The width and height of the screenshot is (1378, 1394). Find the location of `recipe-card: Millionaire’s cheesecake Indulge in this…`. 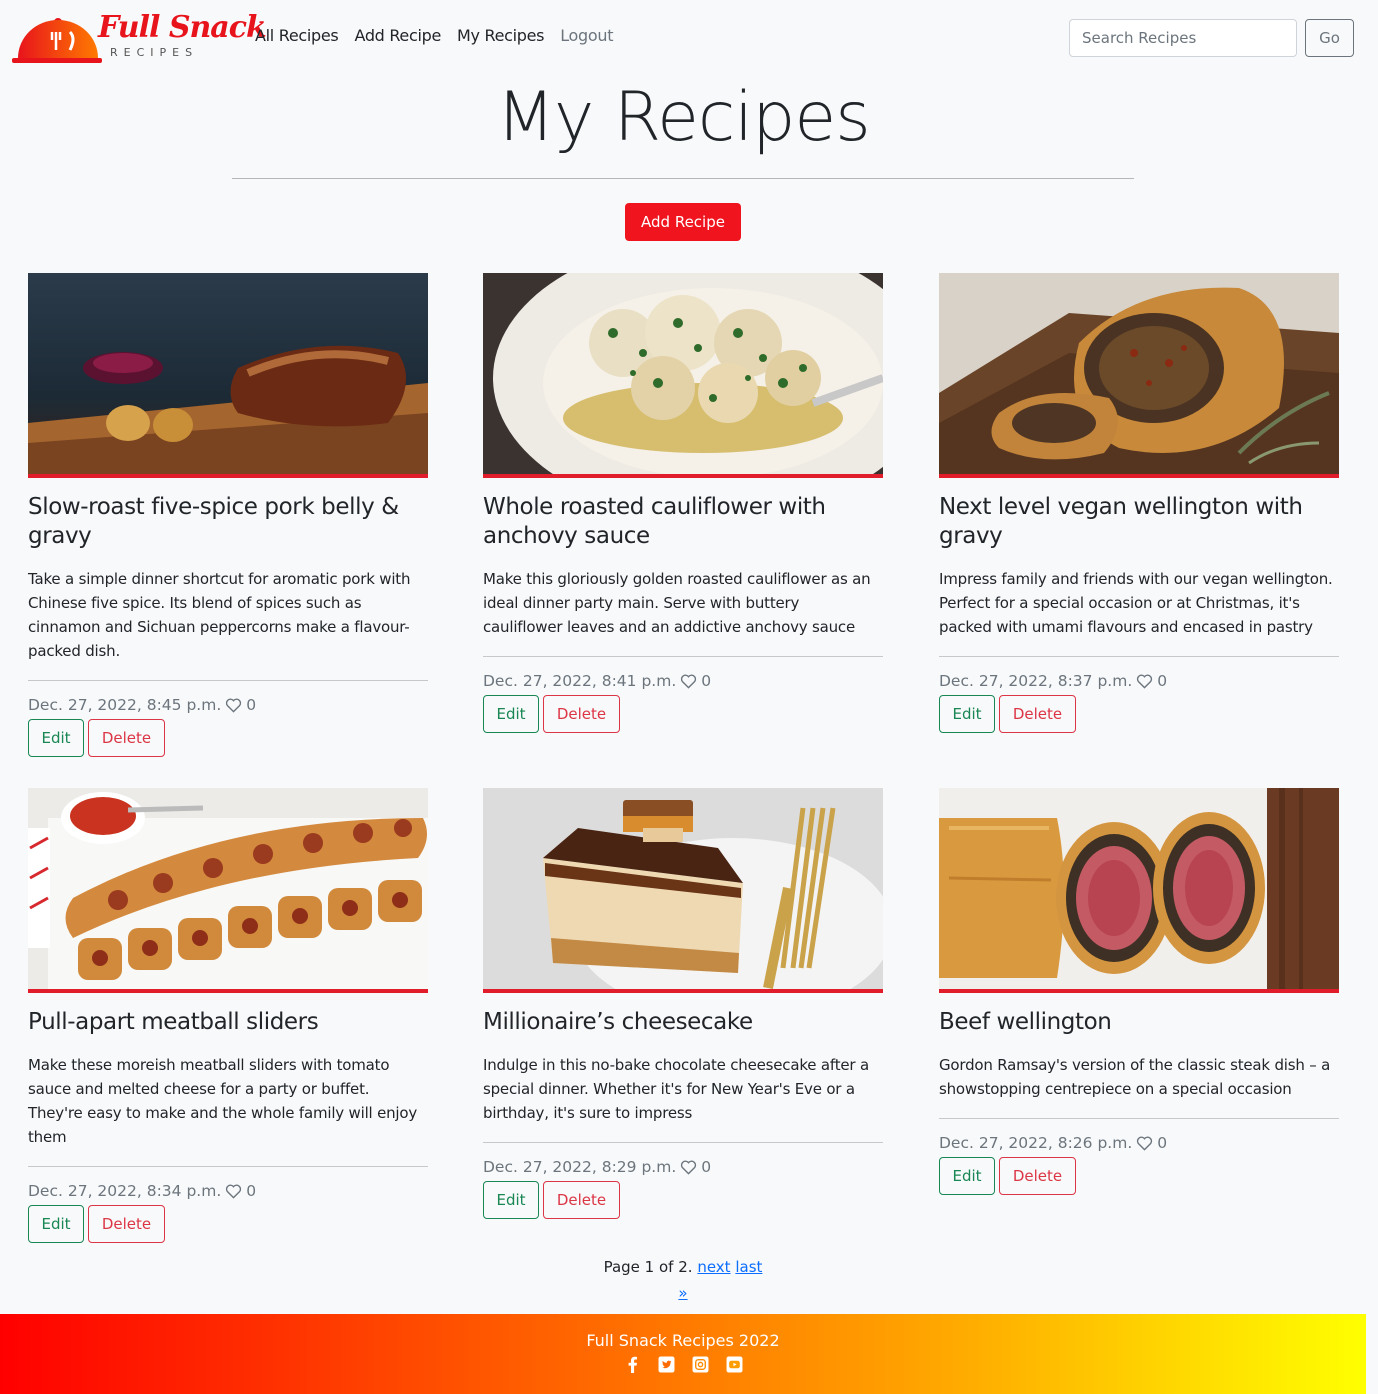

recipe-card: Millionaire’s cheesecake Indulge in this… is located at coordinates (683, 1003).